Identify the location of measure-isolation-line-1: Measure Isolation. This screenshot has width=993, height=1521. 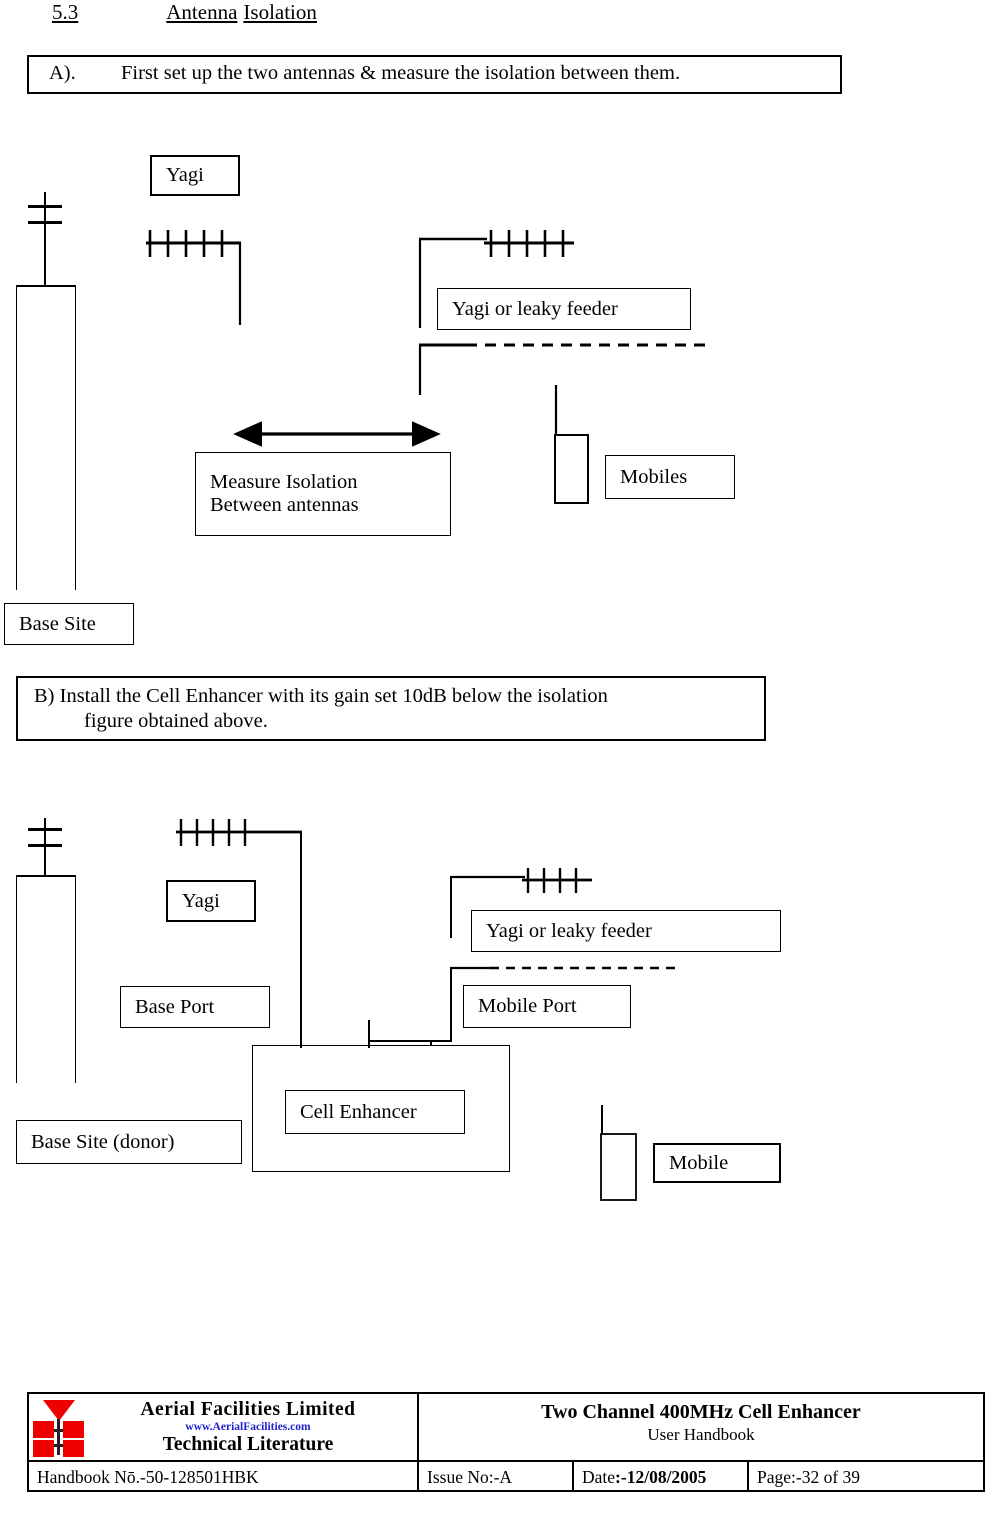
(284, 482).